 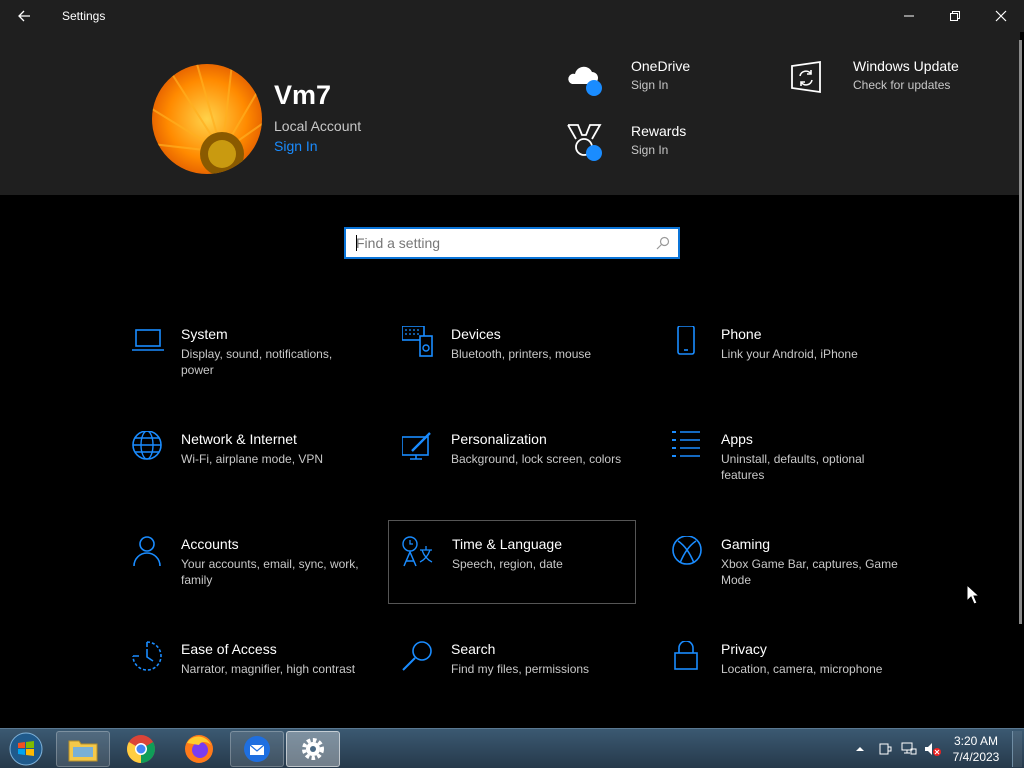 What do you see at coordinates (210, 544) in the screenshot?
I see `category-title: Accounts` at bounding box center [210, 544].